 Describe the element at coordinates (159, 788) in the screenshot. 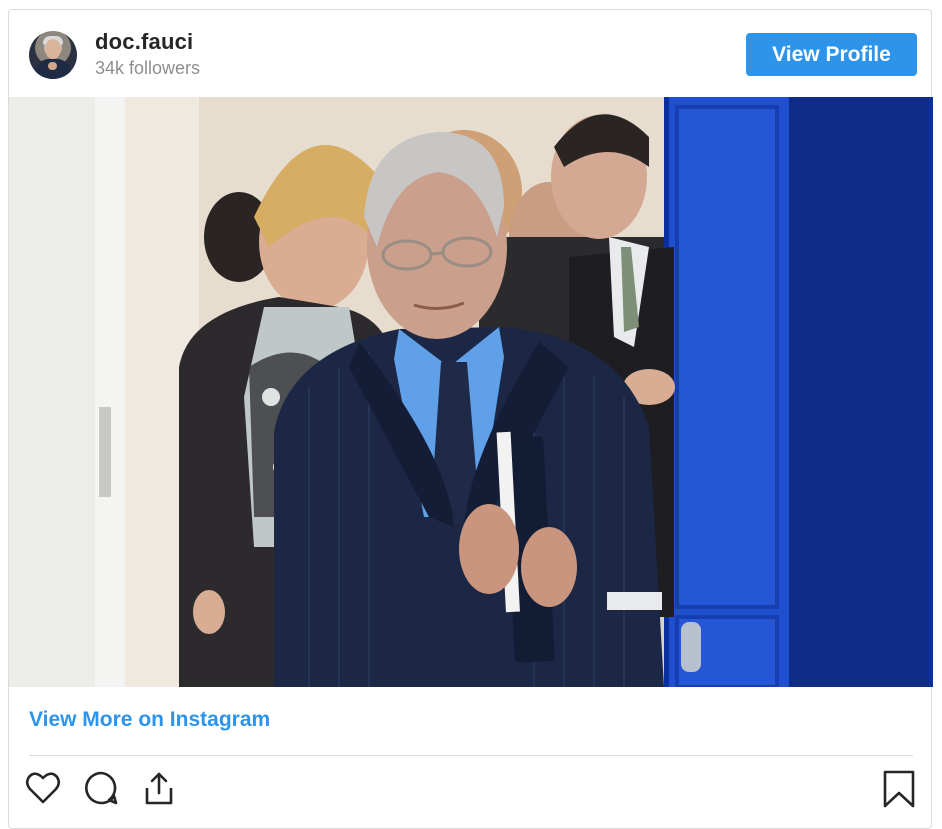

I see `share-icon` at that location.